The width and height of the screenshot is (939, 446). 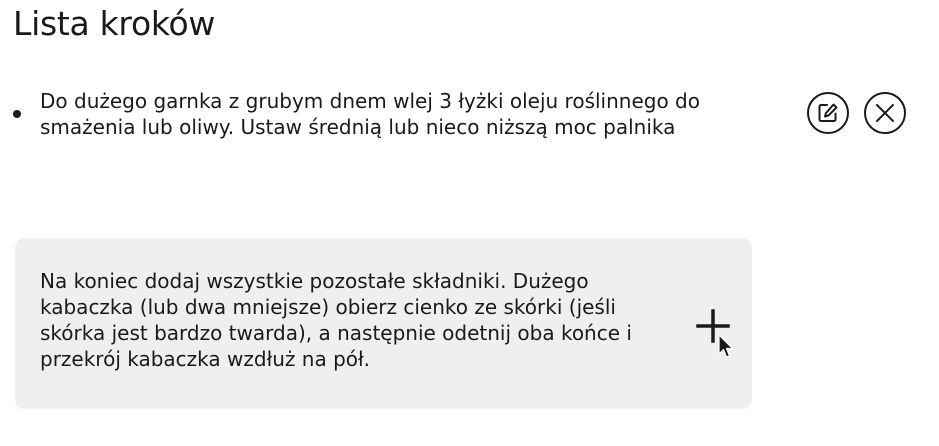 I want to click on edit-icon, so click(x=828, y=113).